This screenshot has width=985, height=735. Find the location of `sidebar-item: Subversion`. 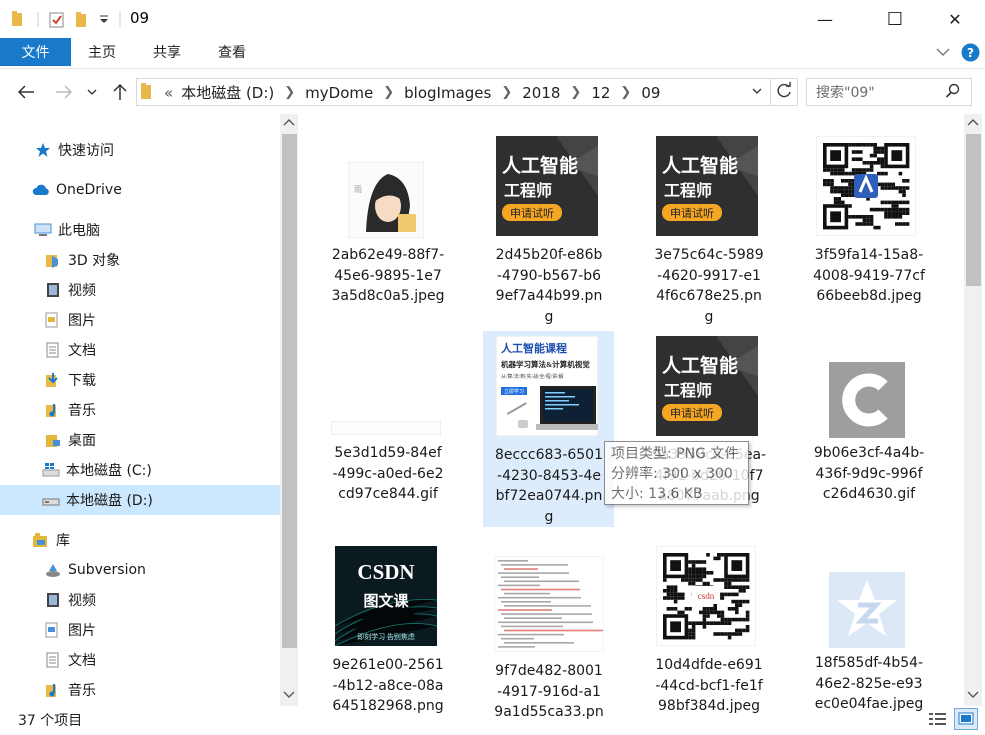

sidebar-item: Subversion is located at coordinates (140, 570).